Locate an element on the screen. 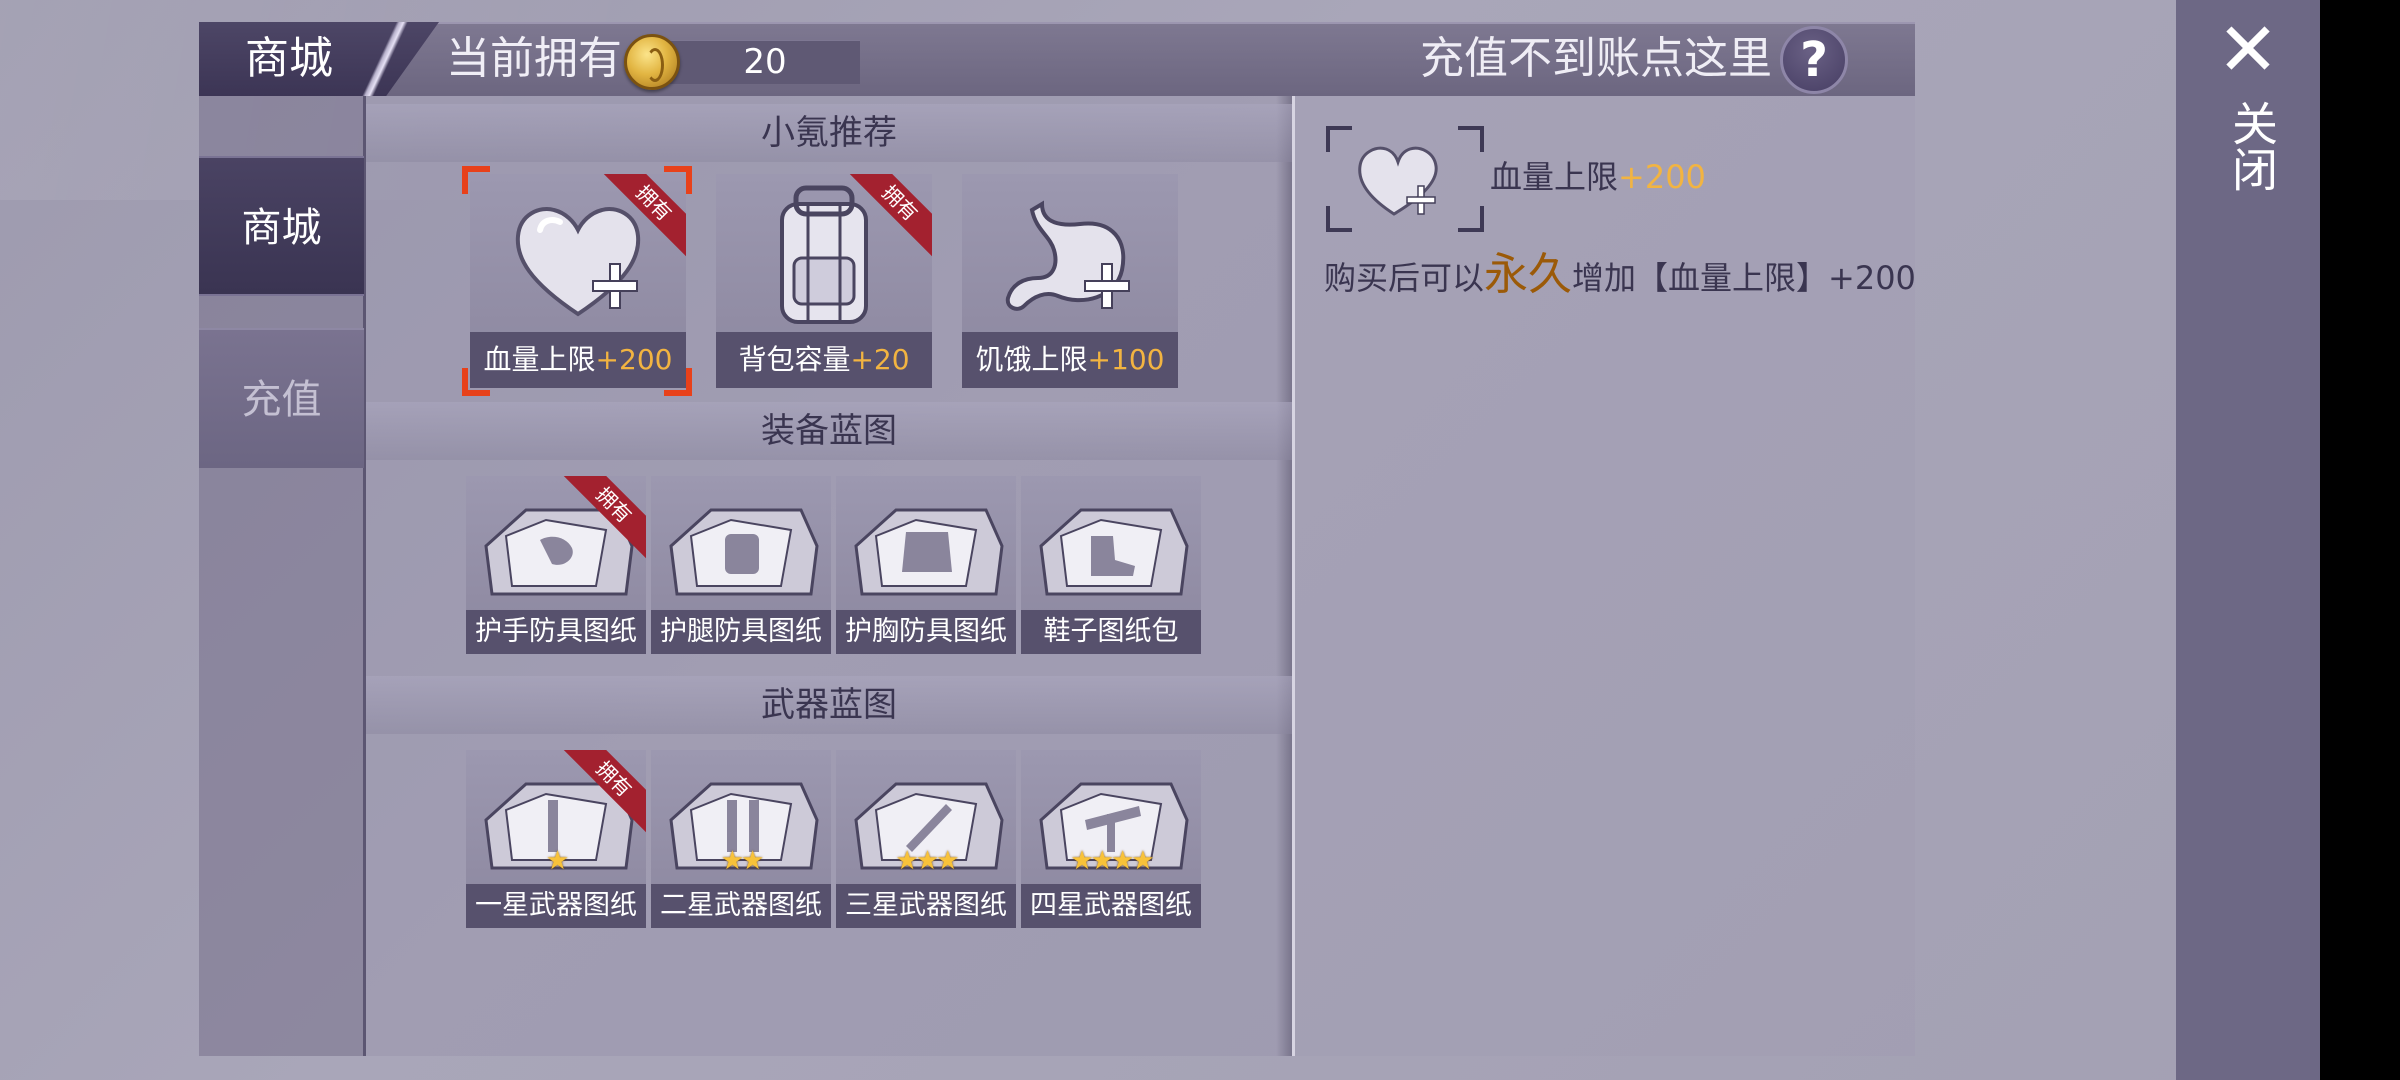  currency-label: 当前拥有 is located at coordinates (534, 58).